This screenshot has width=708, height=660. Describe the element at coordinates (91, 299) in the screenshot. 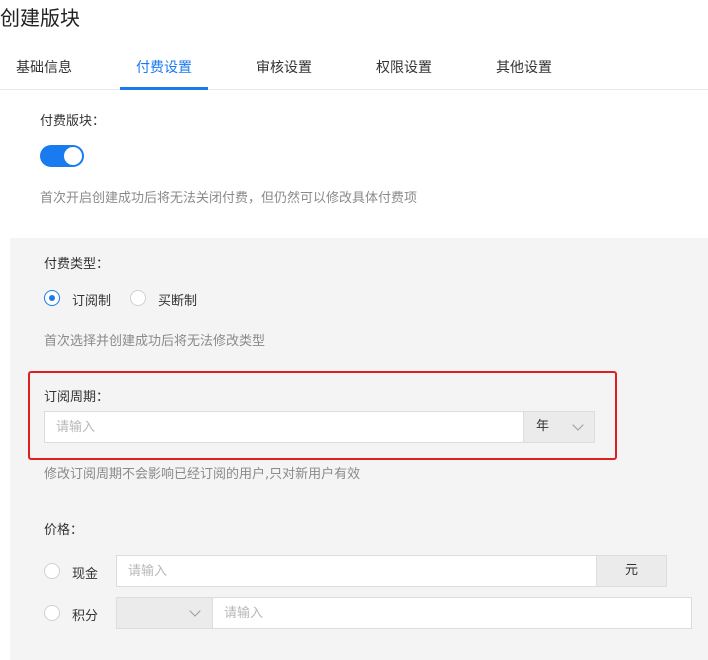

I see `radio-subscription-label: 订阅制` at that location.